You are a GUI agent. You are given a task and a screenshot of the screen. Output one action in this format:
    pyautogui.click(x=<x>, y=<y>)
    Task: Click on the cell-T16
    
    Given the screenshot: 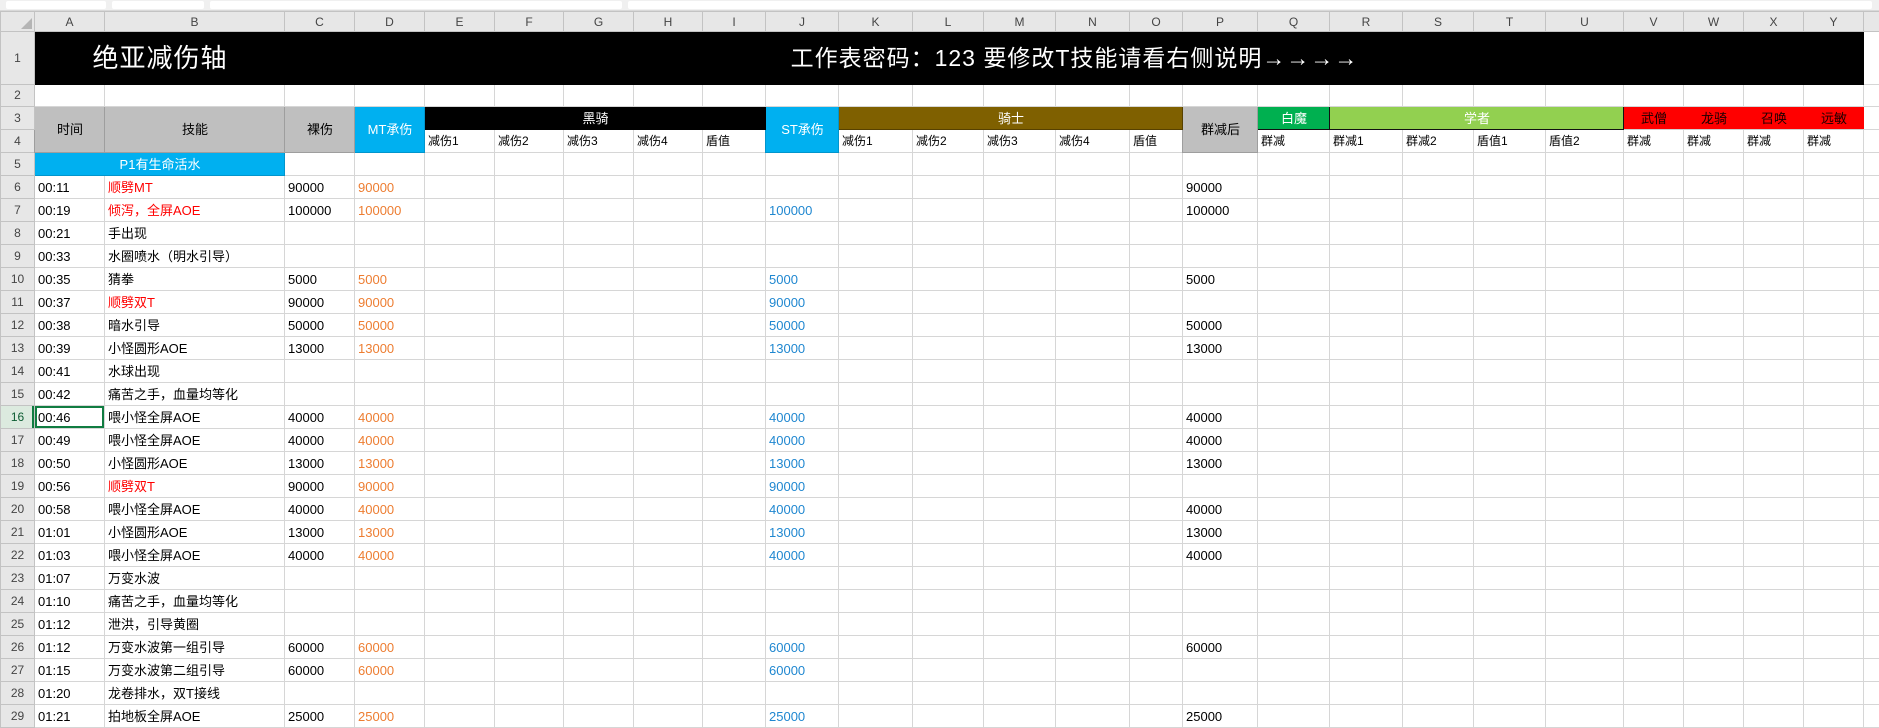 What is the action you would take?
    pyautogui.click(x=1510, y=417)
    